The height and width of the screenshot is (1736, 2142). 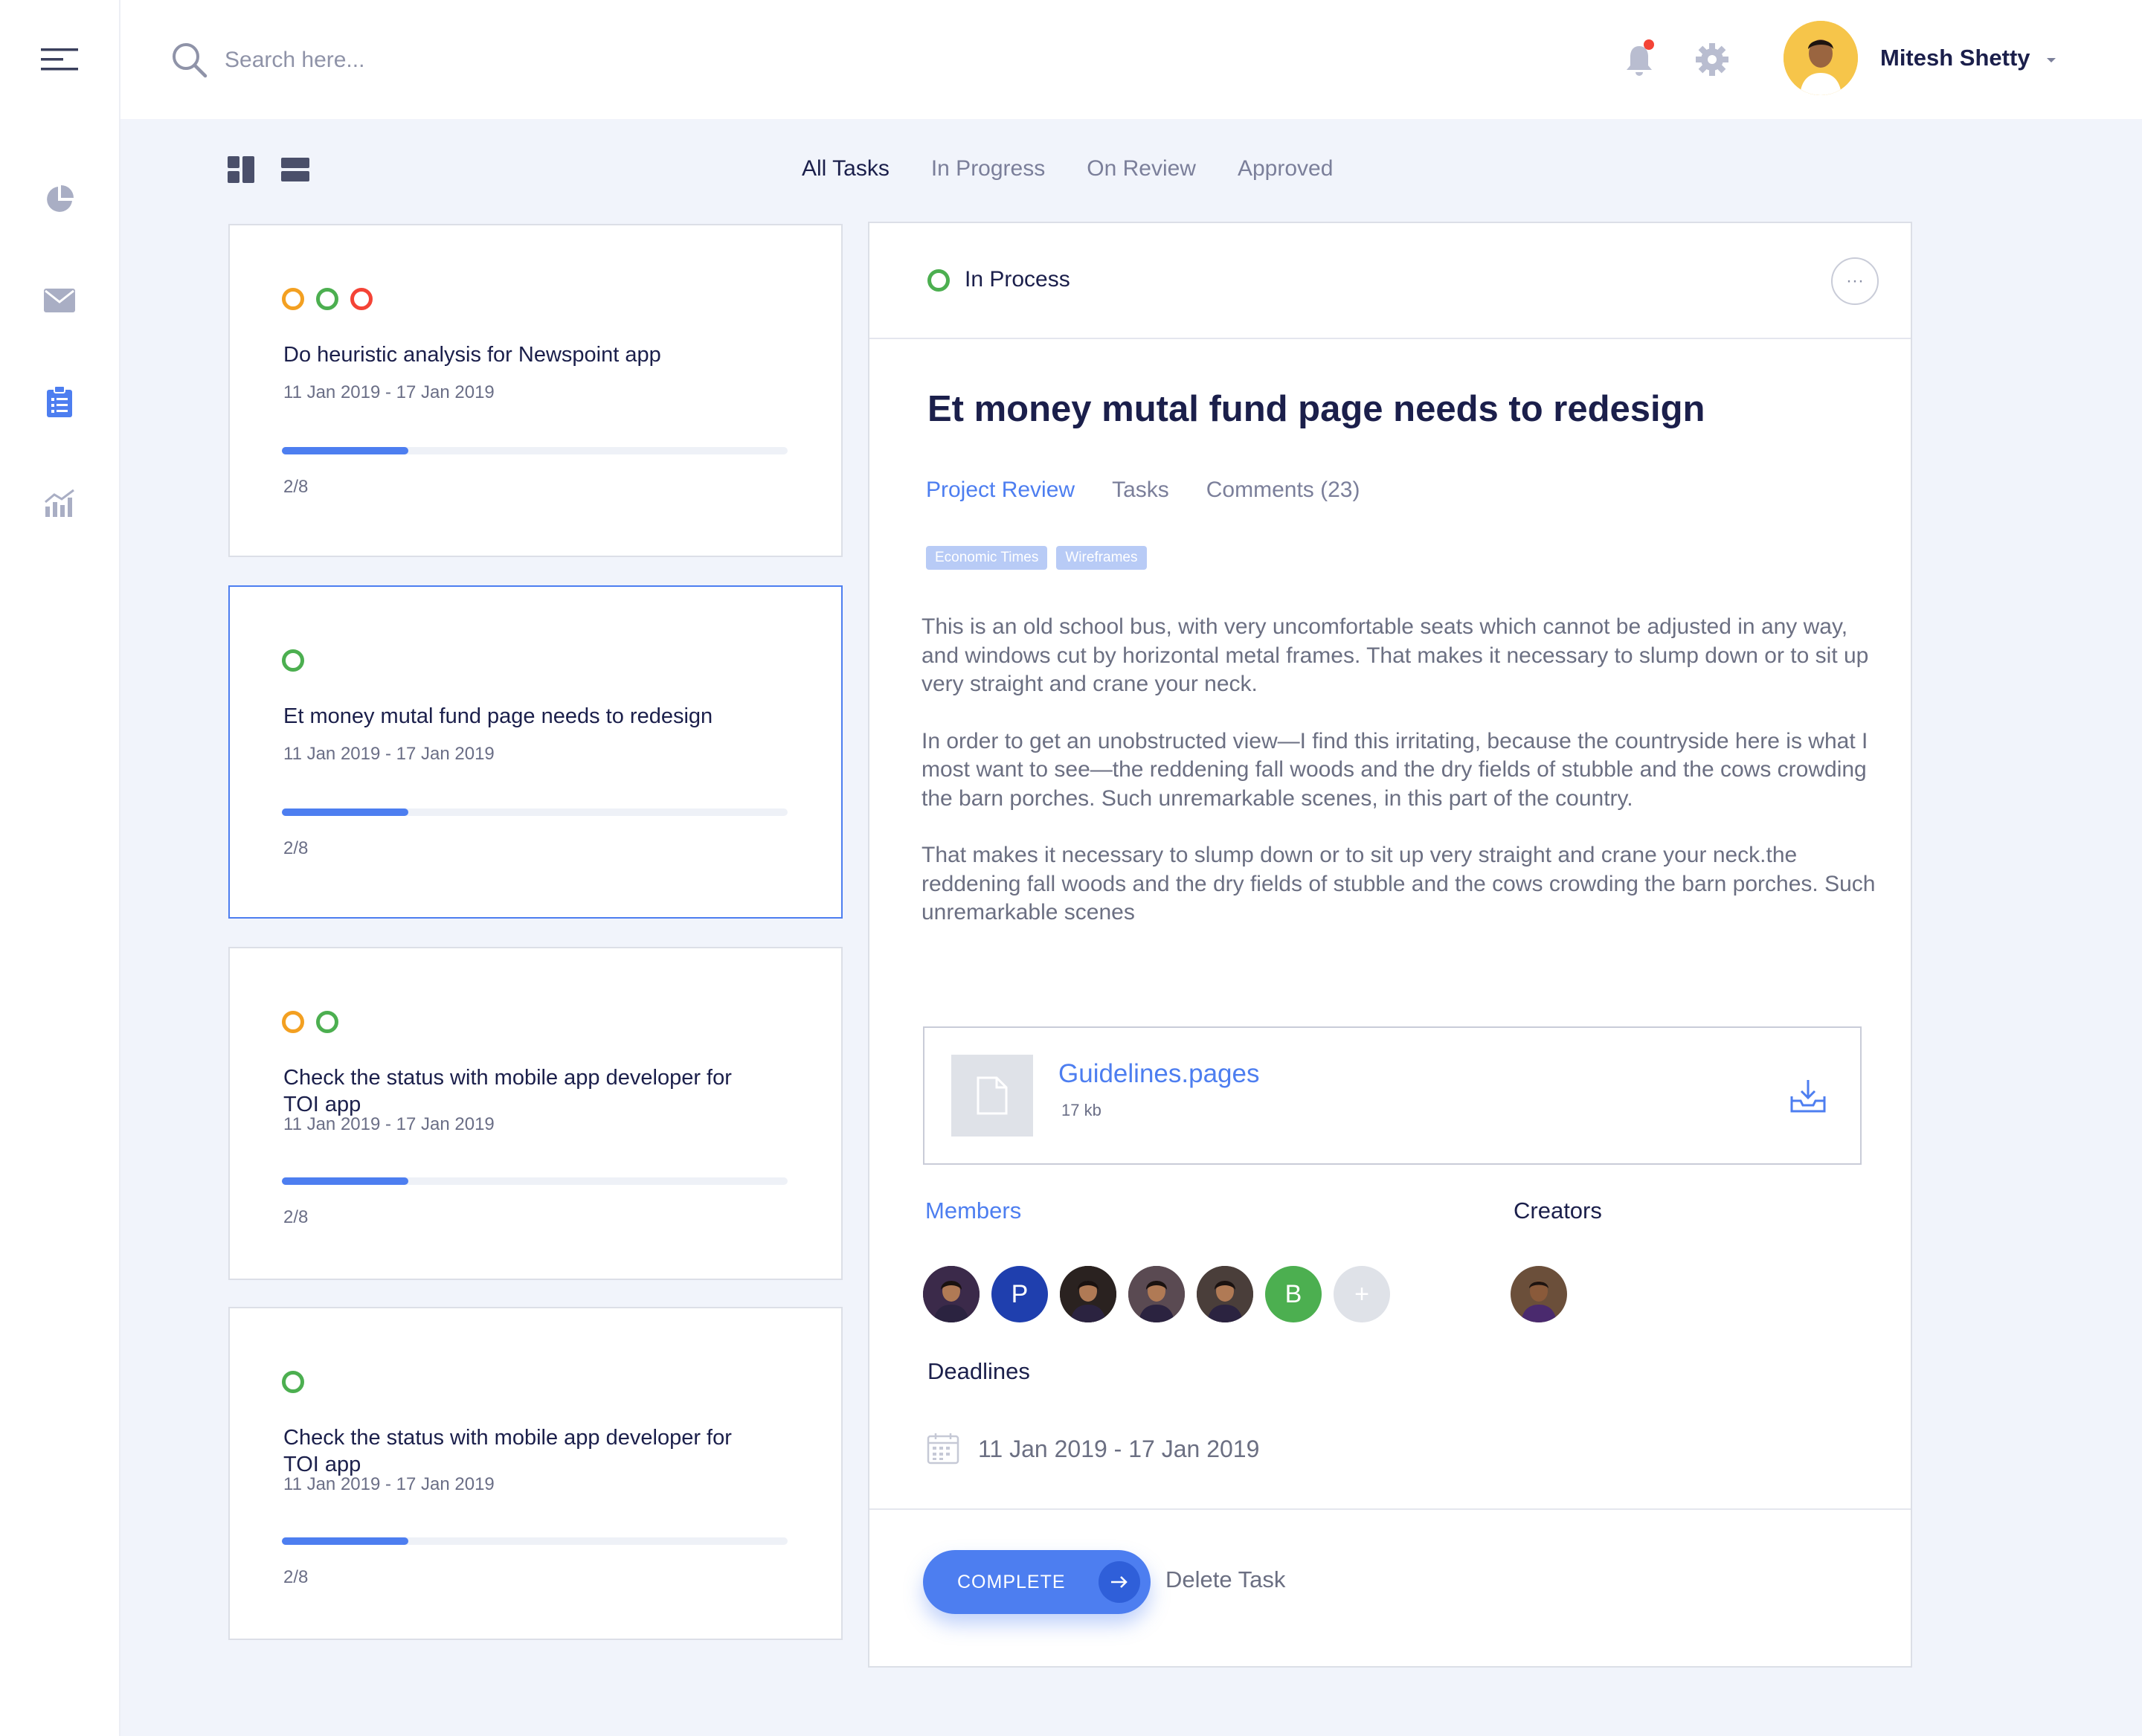 I want to click on grid-view-icon, so click(x=243, y=169).